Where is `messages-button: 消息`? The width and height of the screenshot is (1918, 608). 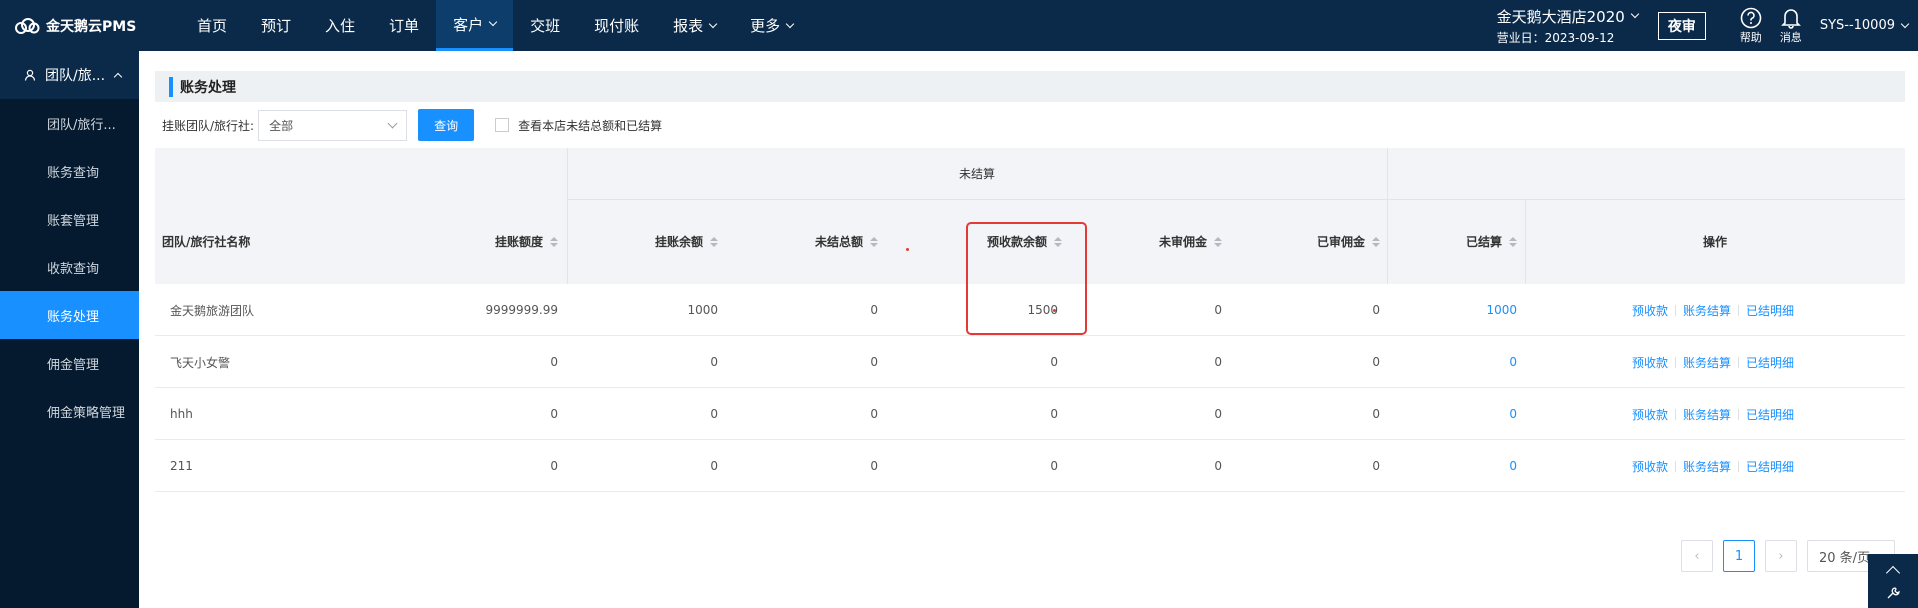 messages-button: 消息 is located at coordinates (1791, 26).